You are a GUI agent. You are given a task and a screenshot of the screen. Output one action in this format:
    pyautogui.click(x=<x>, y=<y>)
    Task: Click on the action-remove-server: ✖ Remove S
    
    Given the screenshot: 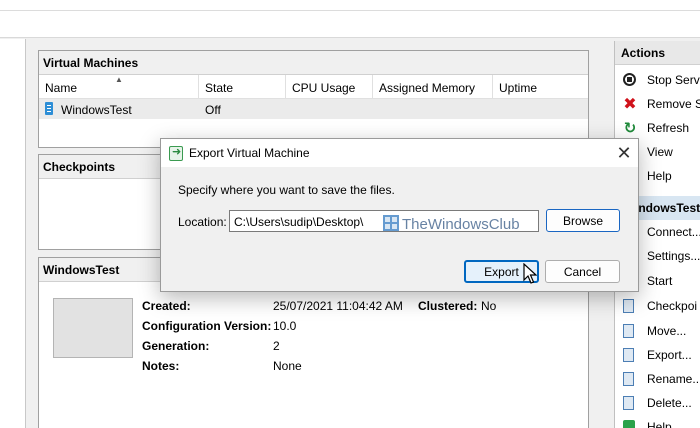 What is the action you would take?
    pyautogui.click(x=657, y=104)
    